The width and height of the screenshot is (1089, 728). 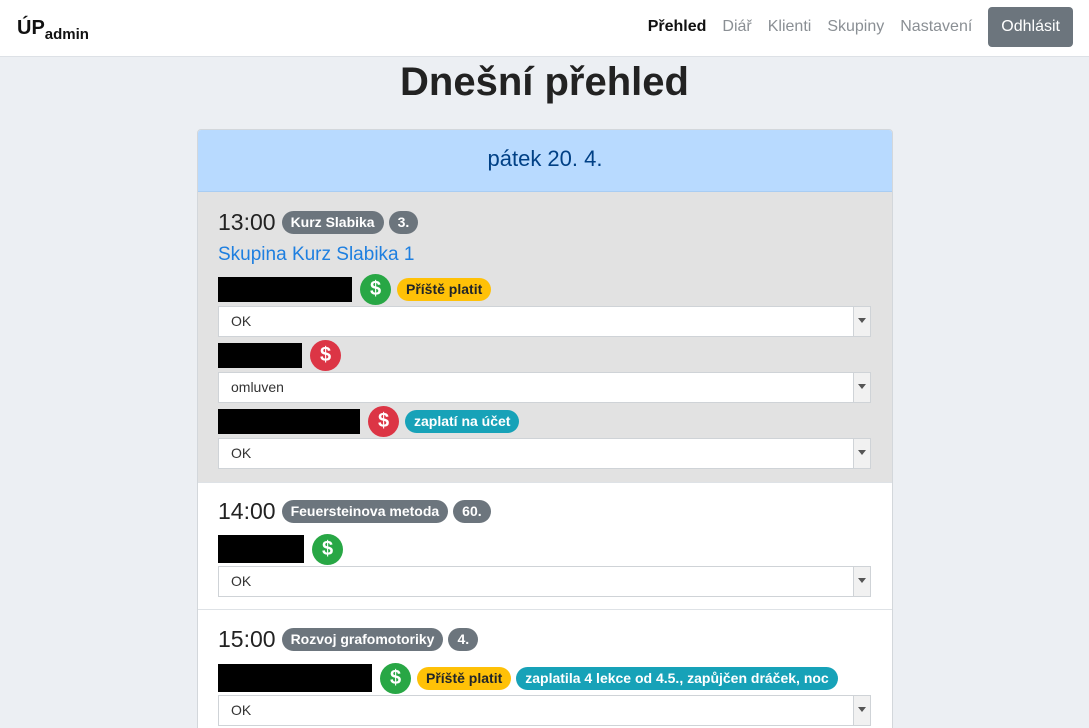 What do you see at coordinates (472, 511) in the screenshot?
I see `lesson-number-badge: 60.` at bounding box center [472, 511].